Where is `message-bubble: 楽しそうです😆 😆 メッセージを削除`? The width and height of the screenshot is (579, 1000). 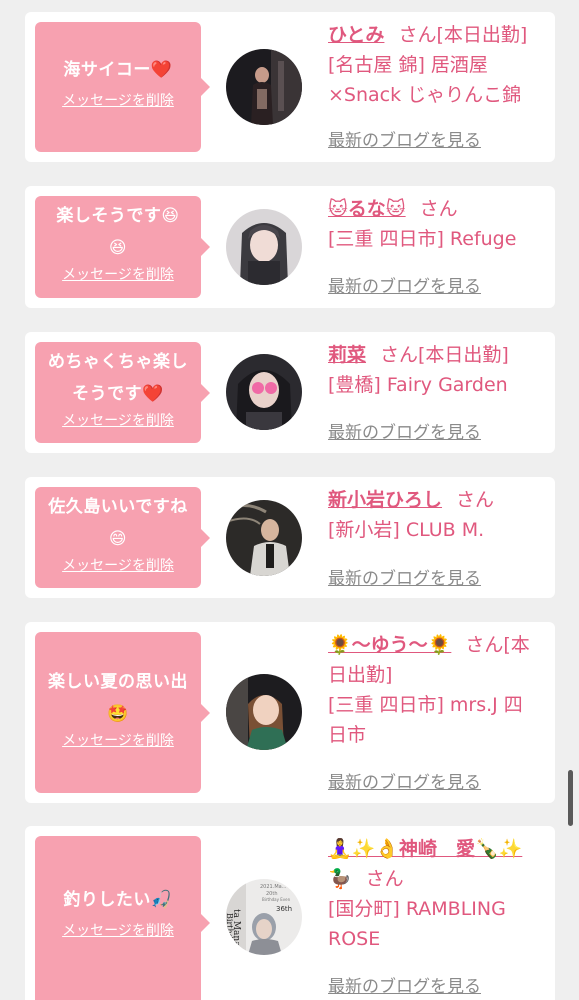
message-bubble: 楽しそうです😆 😆 メッセージを削除 is located at coordinates (122, 247).